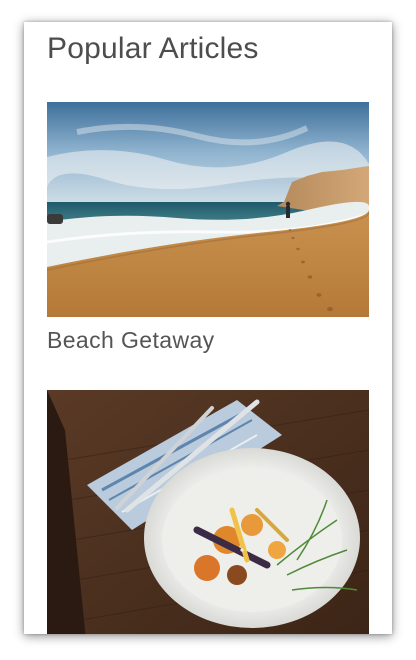 This screenshot has width=416, height=660. What do you see at coordinates (131, 340) in the screenshot?
I see `article-caption: Beach Getaway` at bounding box center [131, 340].